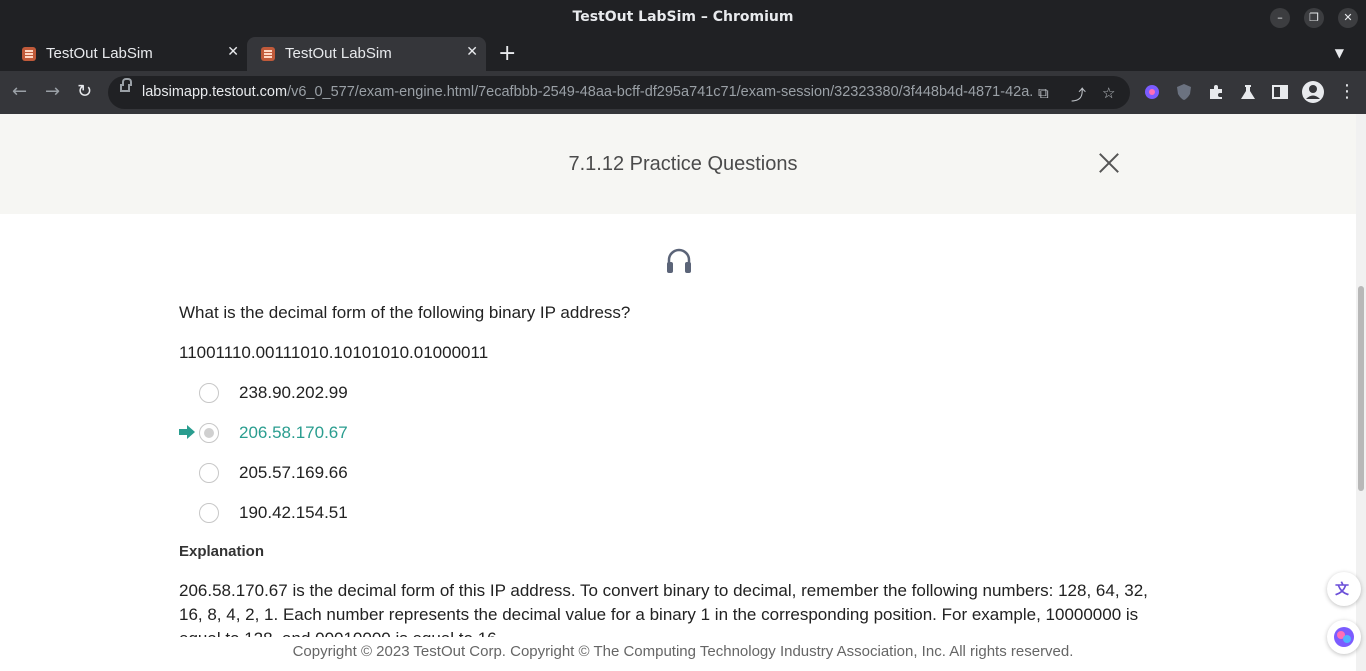 Image resolution: width=1366 pixels, height=671 pixels. I want to click on page-title: 7.1.12 Practice Questions, so click(683, 164).